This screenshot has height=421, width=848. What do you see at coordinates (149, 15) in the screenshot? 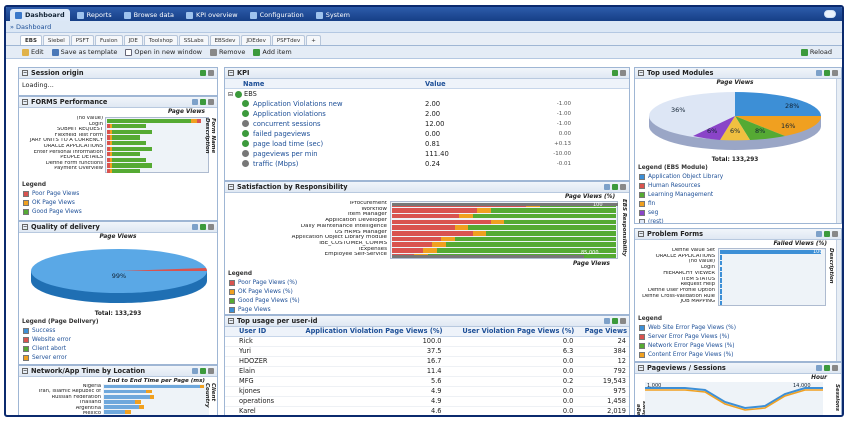
I see `nav-tab-browse-data: Browse data` at bounding box center [149, 15].